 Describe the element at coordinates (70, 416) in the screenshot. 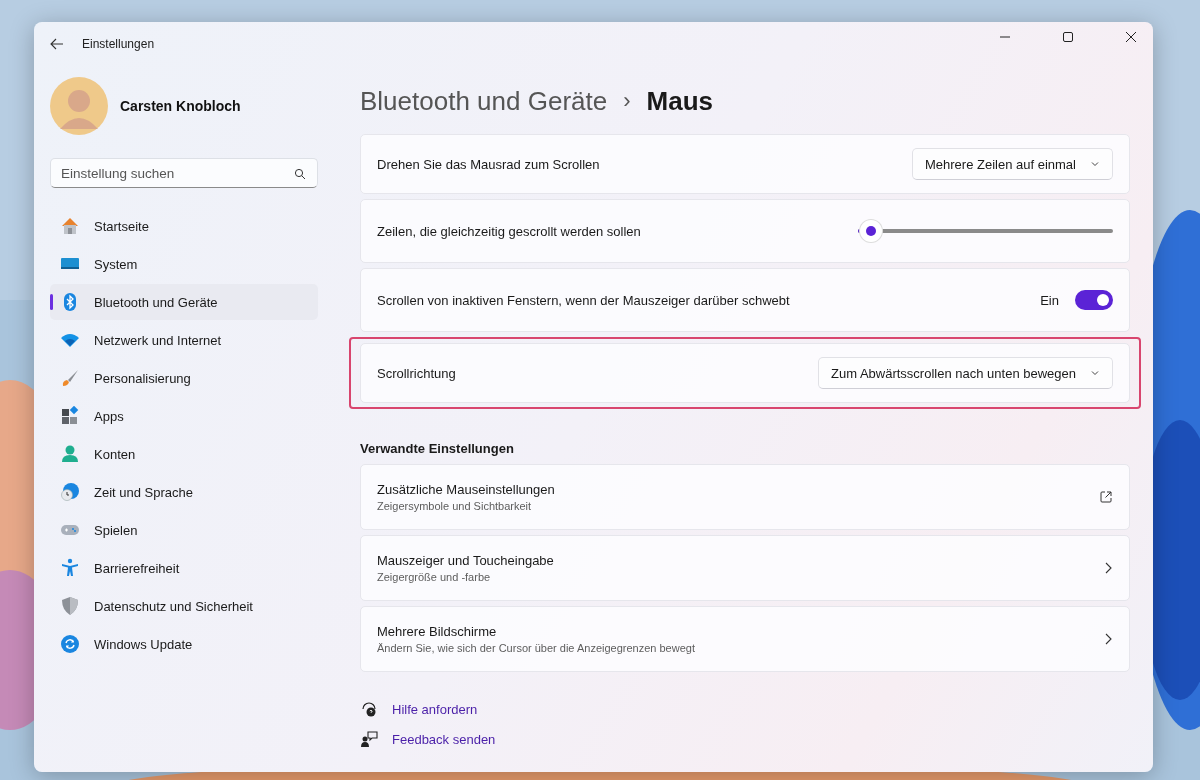

I see `apps-icon` at that location.